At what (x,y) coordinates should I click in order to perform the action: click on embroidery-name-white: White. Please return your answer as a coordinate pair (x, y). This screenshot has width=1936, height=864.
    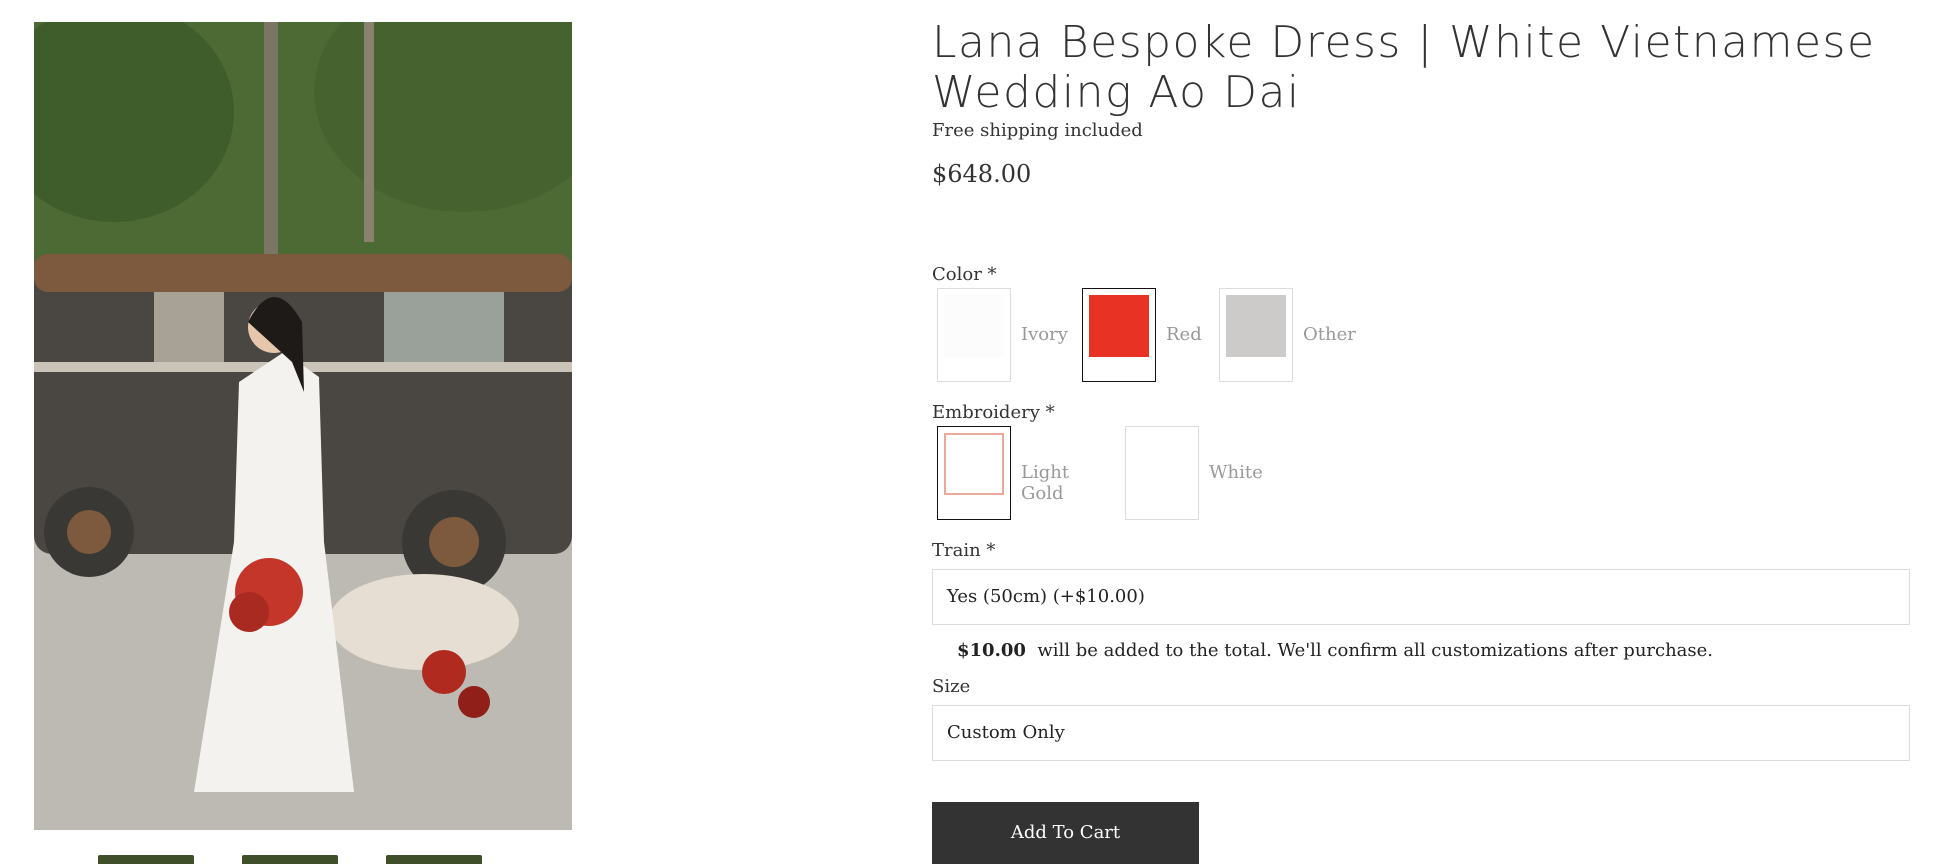
    Looking at the image, I should click on (1236, 472).